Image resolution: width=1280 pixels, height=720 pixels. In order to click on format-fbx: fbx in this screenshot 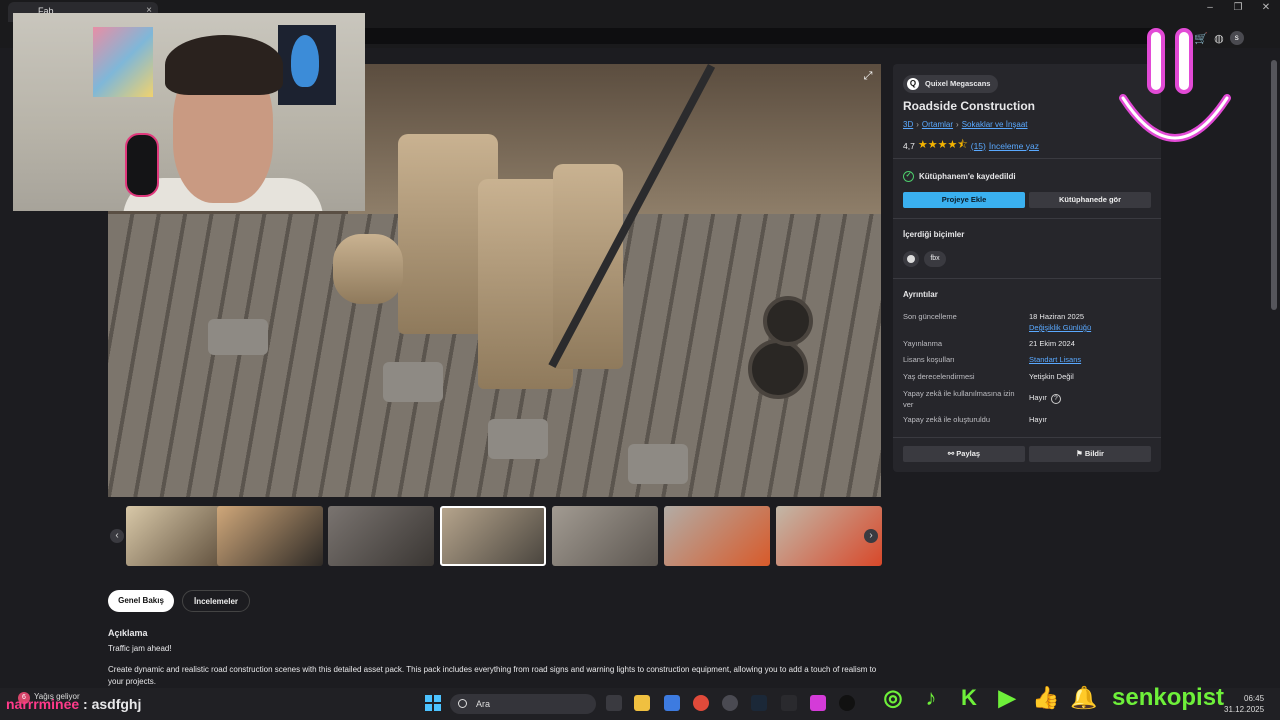, I will do `click(935, 259)`.